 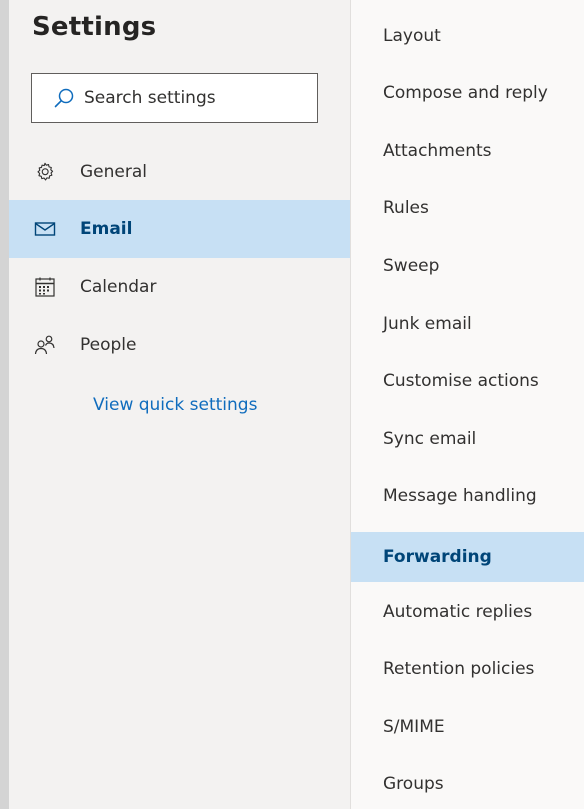 I want to click on window-edge-strip, so click(x=4, y=404).